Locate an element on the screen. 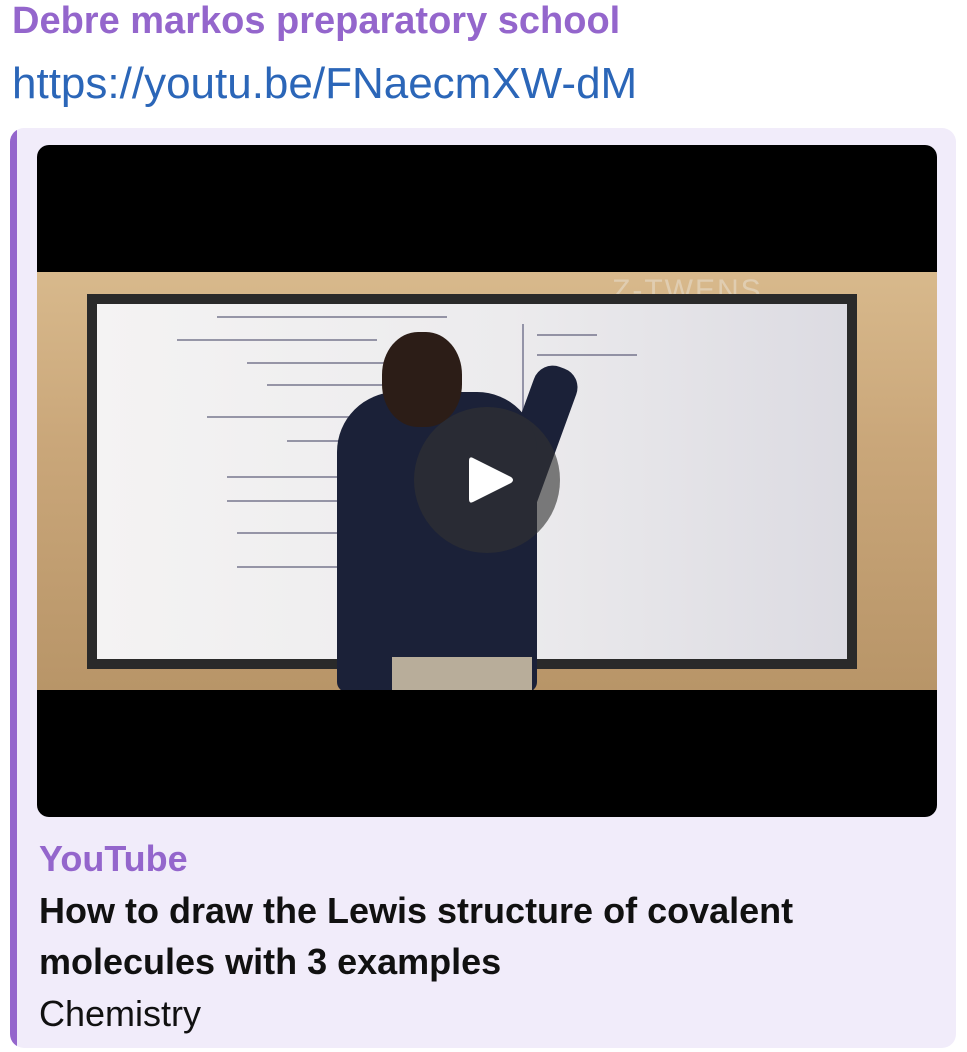 Image resolution: width=967 pixels, height=1052 pixels. play-button is located at coordinates (487, 480).